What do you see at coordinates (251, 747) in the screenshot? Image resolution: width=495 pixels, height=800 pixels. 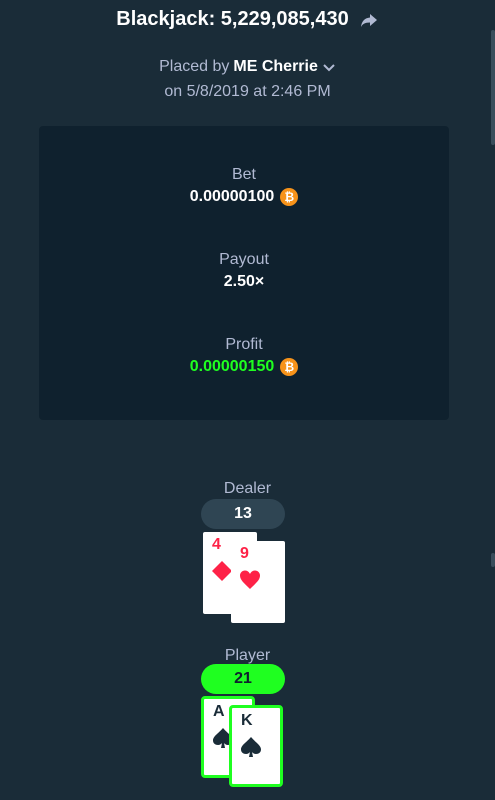 I see `spade-icon` at bounding box center [251, 747].